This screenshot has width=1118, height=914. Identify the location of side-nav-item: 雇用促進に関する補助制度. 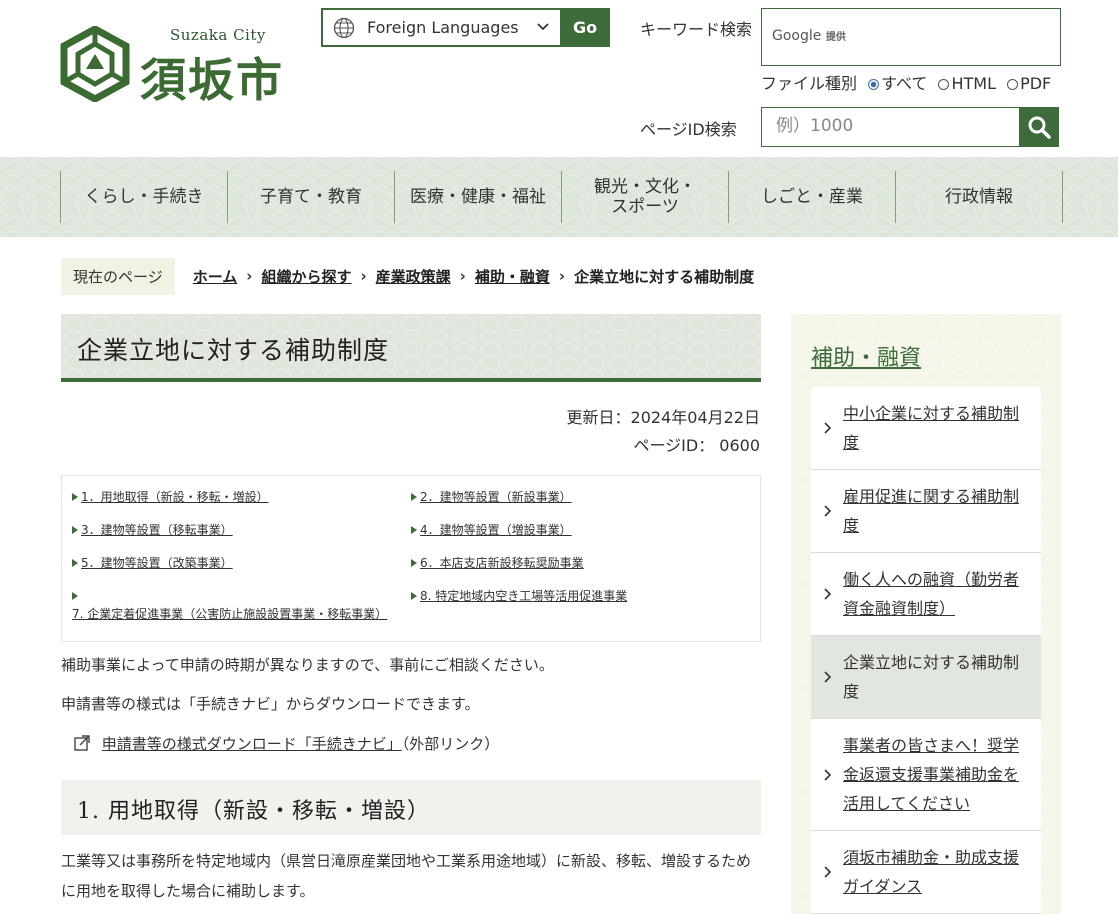
(926, 511).